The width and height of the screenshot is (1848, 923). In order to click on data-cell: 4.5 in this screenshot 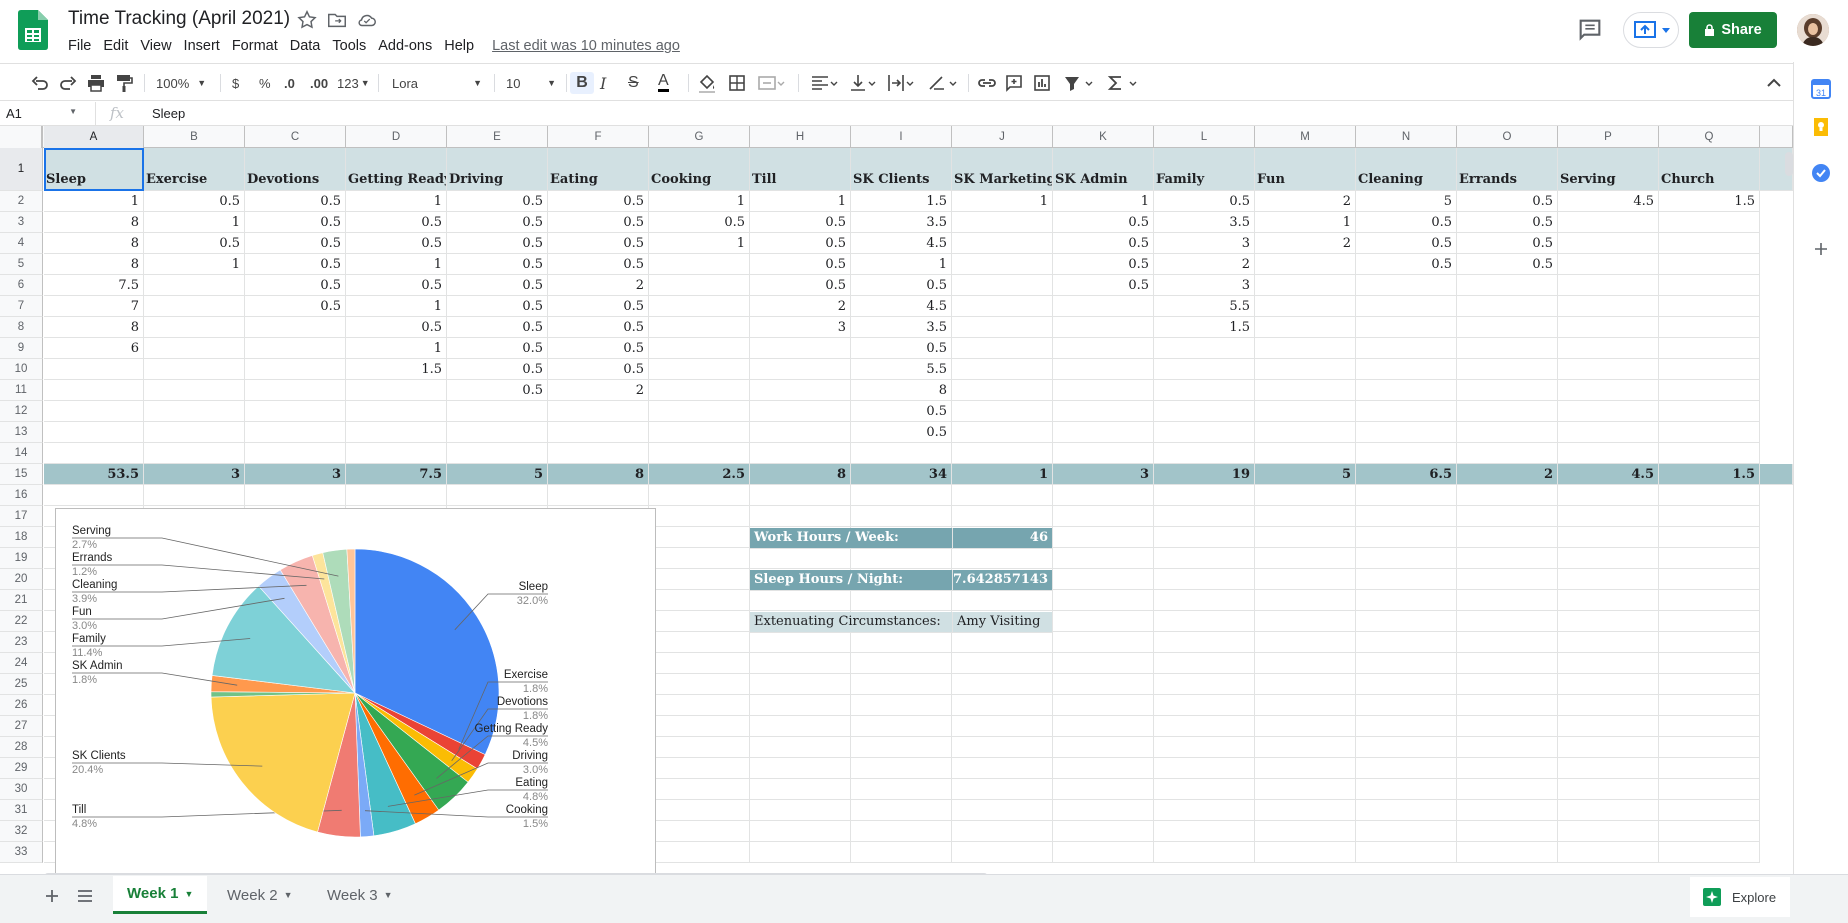, I will do `click(901, 243)`.